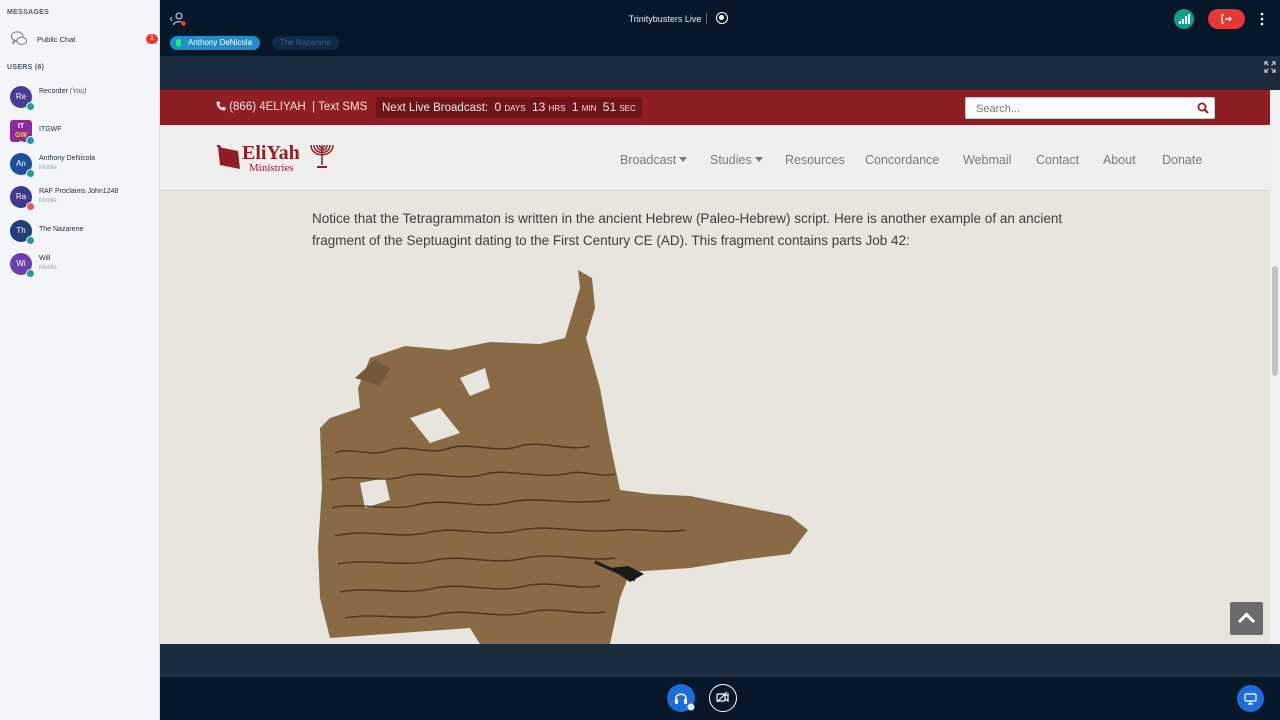 Image resolution: width=1280 pixels, height=720 pixels. I want to click on eliyah-logo: EliYah Ministries, so click(276, 158).